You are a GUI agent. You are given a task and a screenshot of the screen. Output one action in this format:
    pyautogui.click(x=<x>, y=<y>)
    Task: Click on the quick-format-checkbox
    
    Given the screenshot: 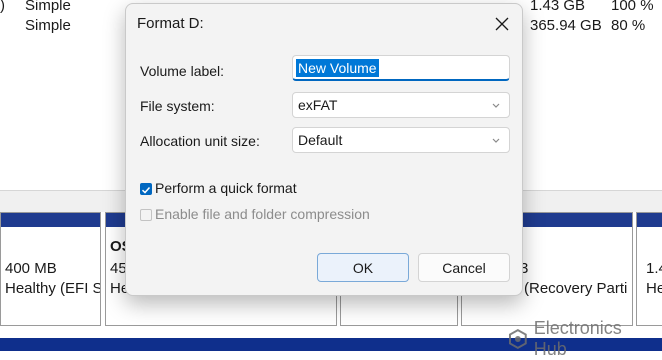 What is the action you would take?
    pyautogui.click(x=146, y=189)
    